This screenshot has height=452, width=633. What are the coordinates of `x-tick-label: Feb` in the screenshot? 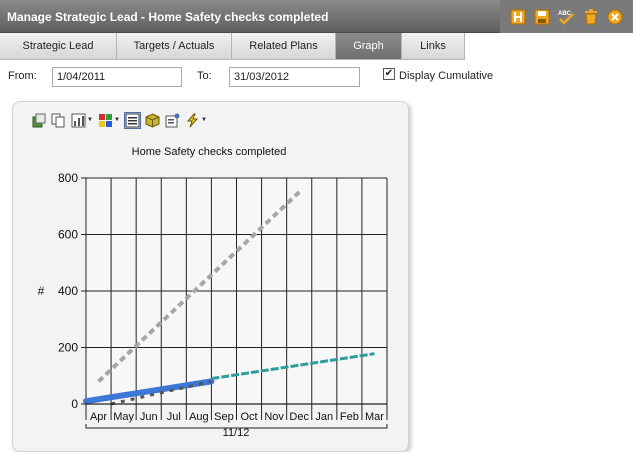 It's located at (349, 417).